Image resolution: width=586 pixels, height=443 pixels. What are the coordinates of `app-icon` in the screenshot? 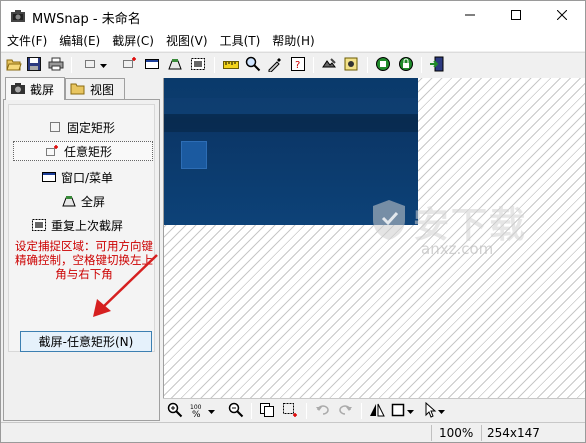 It's located at (18, 16).